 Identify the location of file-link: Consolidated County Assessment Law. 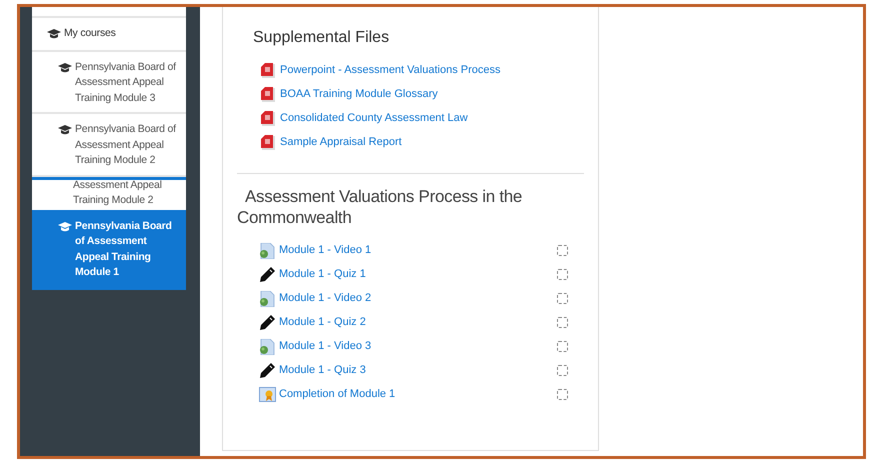
(374, 118).